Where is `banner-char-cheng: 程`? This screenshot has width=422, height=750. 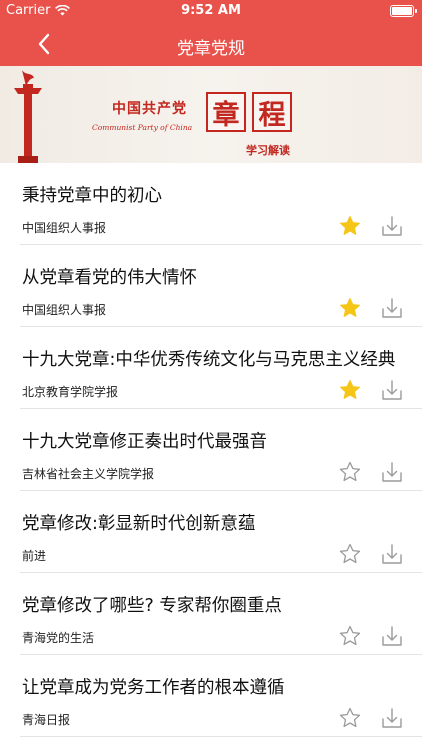
banner-char-cheng: 程 is located at coordinates (272, 112).